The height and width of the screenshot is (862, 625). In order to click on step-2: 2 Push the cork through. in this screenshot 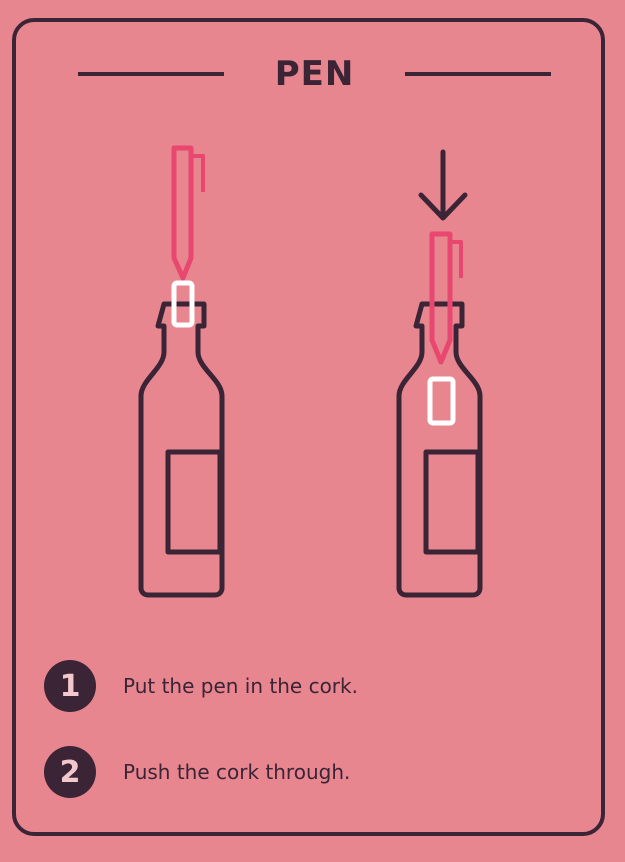, I will do `click(197, 772)`.